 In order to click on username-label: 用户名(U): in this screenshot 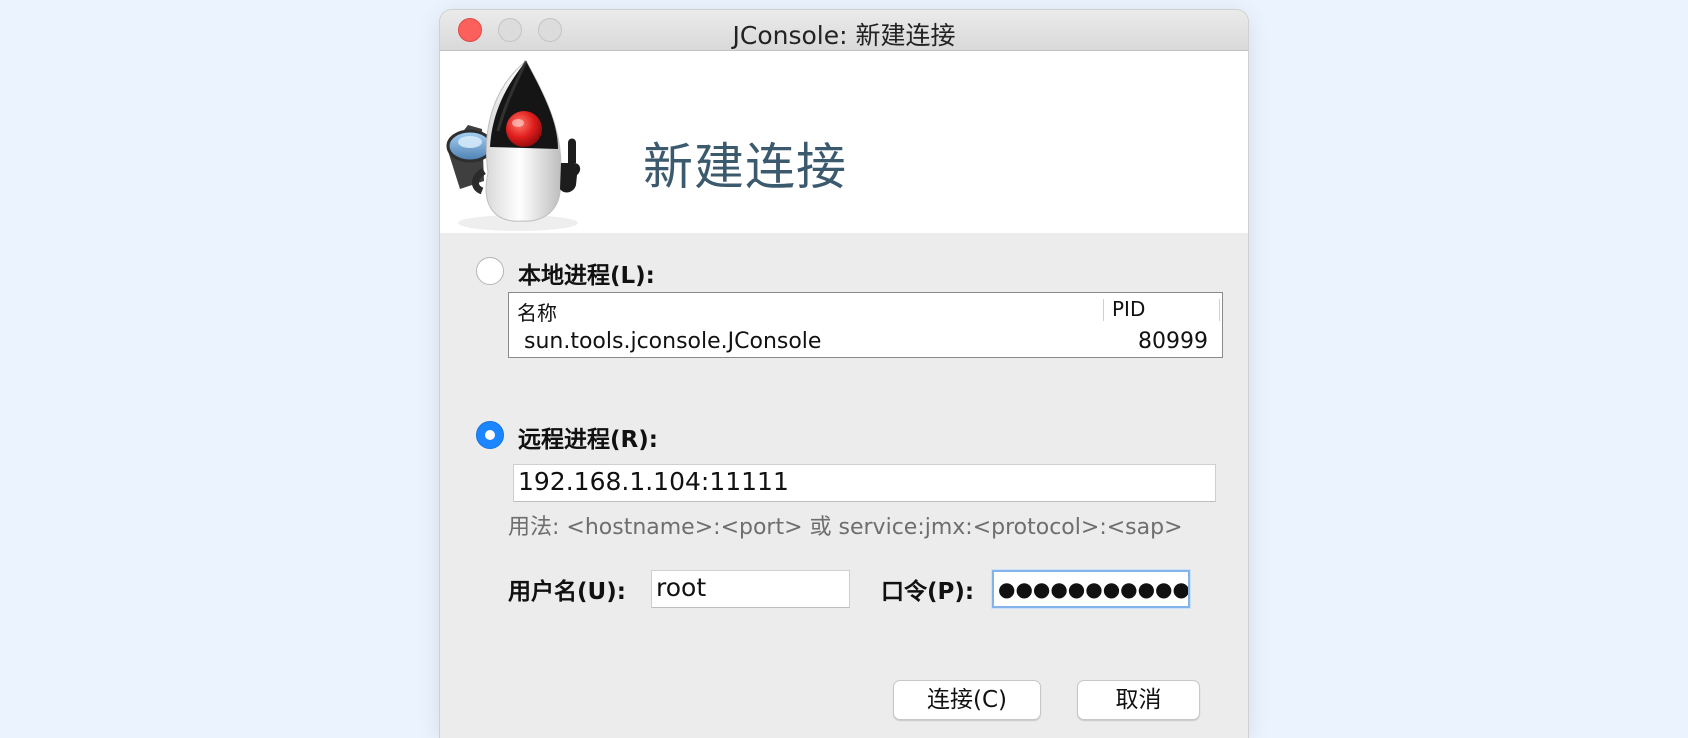, I will do `click(567, 592)`.